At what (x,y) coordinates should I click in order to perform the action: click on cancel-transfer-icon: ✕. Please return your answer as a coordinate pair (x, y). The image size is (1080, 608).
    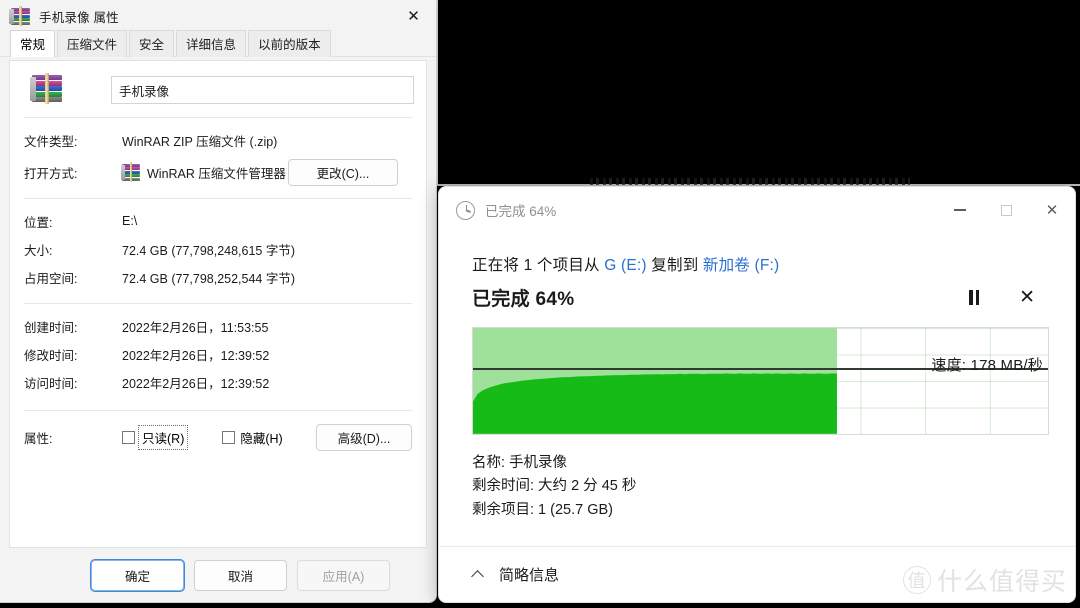
    Looking at the image, I should click on (1027, 297).